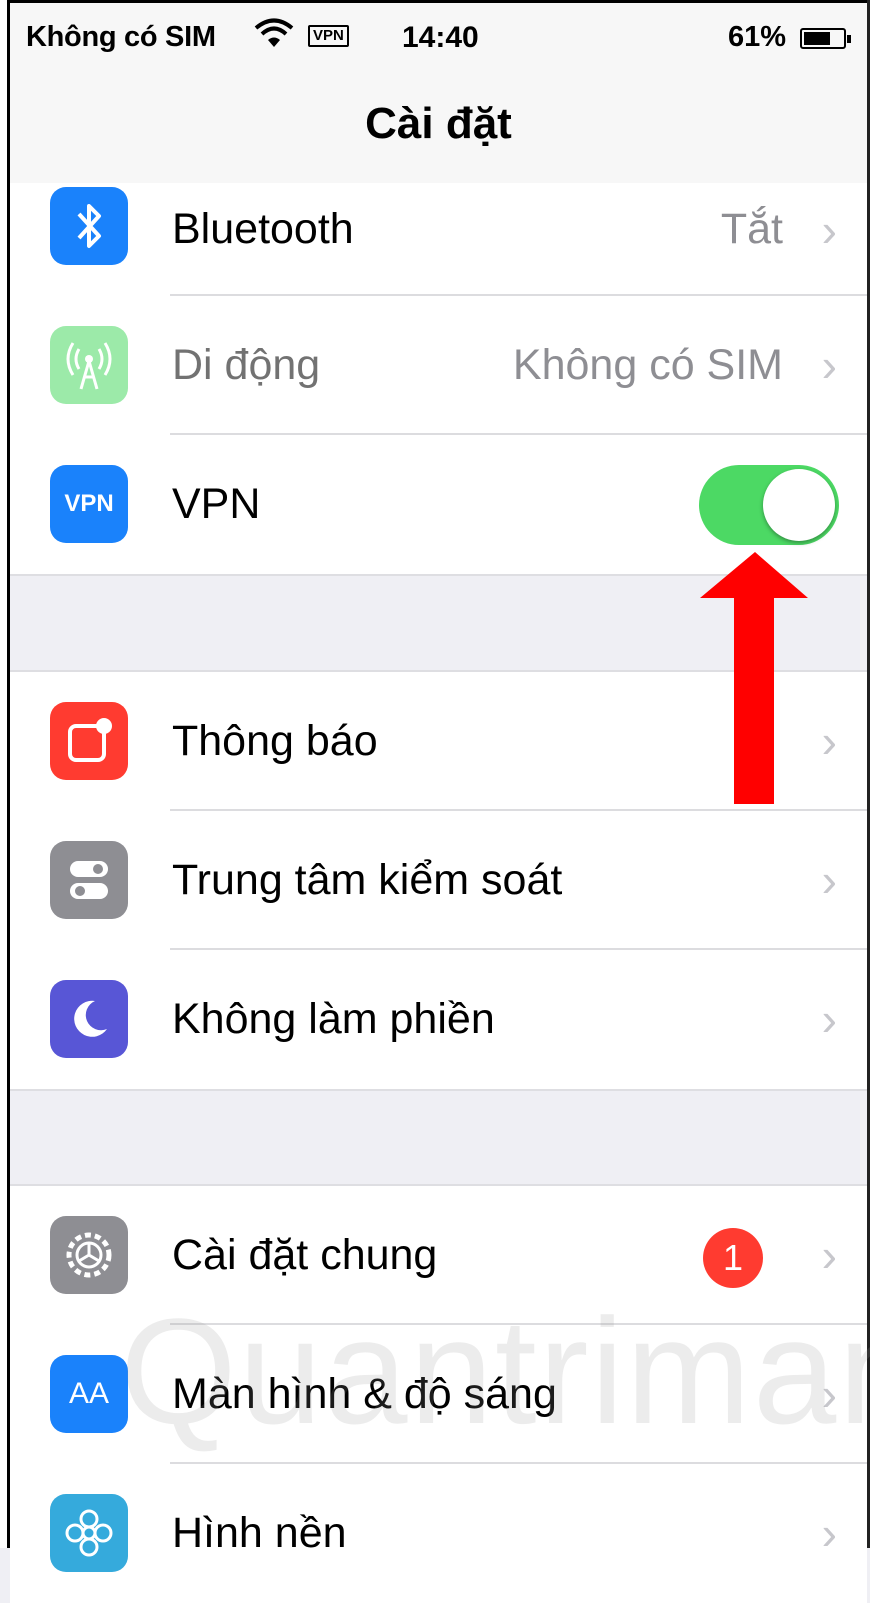  I want to click on frame-left-border, so click(5, 774).